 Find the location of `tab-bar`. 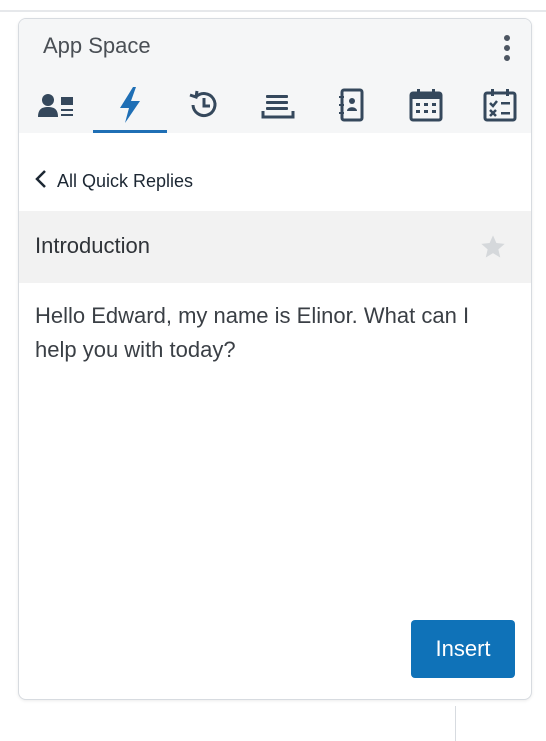

tab-bar is located at coordinates (275, 107).